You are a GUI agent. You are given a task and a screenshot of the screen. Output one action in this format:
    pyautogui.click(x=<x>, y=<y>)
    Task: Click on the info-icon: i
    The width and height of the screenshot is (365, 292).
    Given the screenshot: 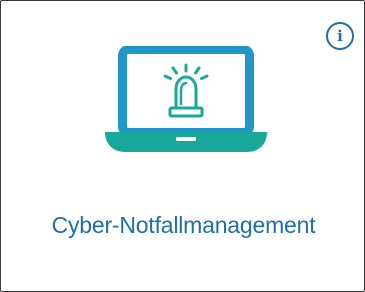 What is the action you would take?
    pyautogui.click(x=340, y=36)
    